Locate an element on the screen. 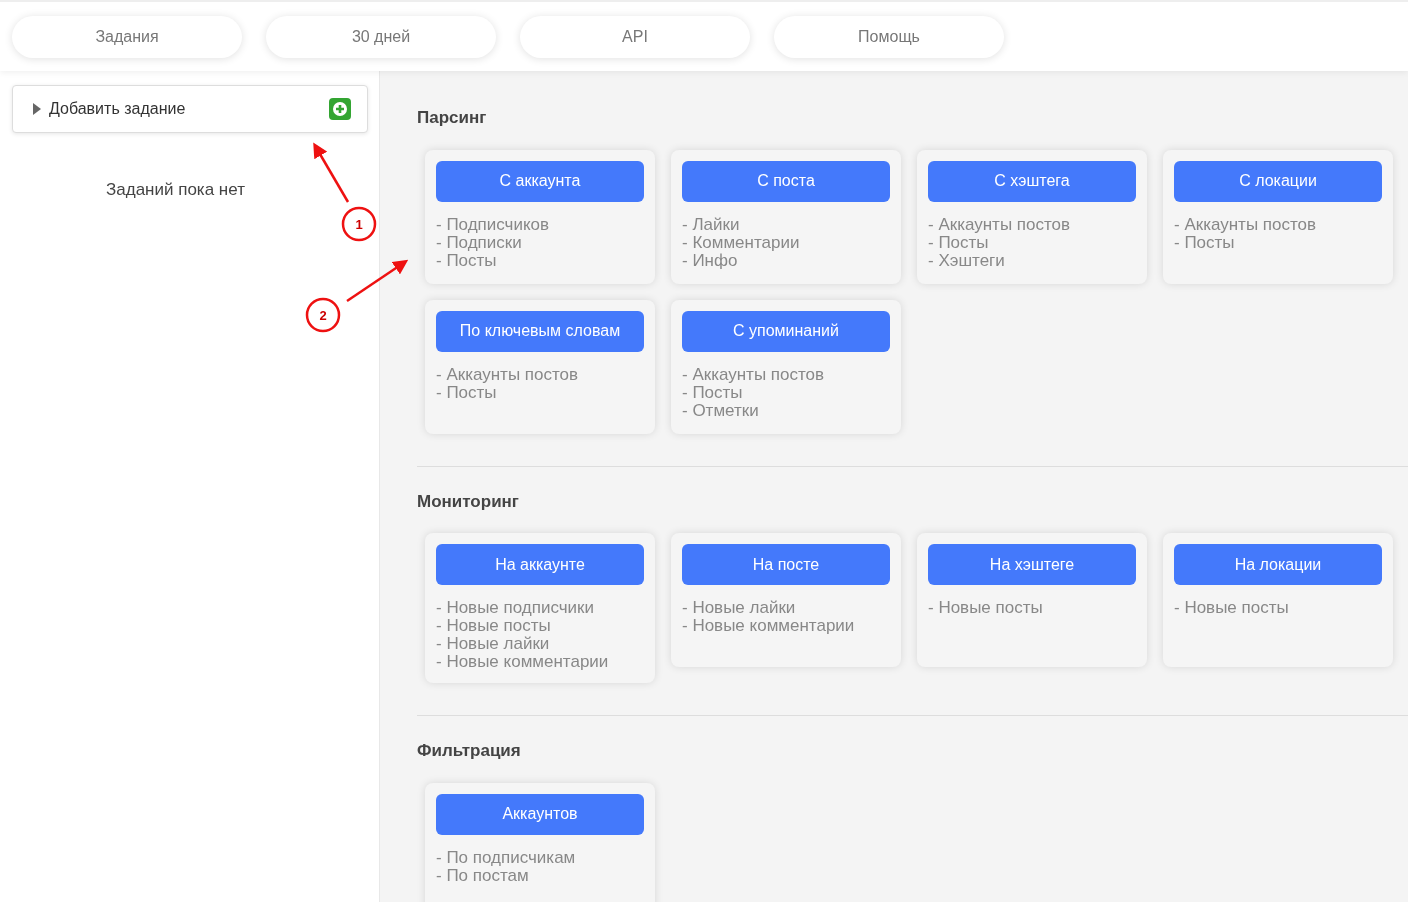 This screenshot has height=902, width=1408. task-type-button: С хэштега is located at coordinates (1032, 181).